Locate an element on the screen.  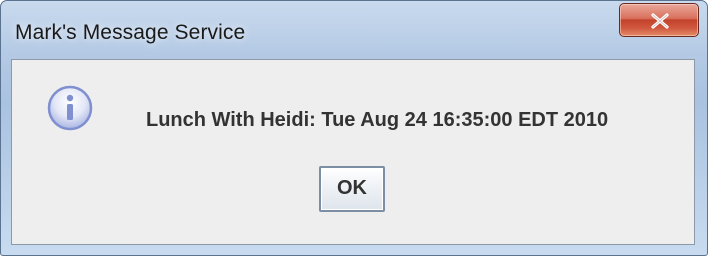
close-icon is located at coordinates (660, 21).